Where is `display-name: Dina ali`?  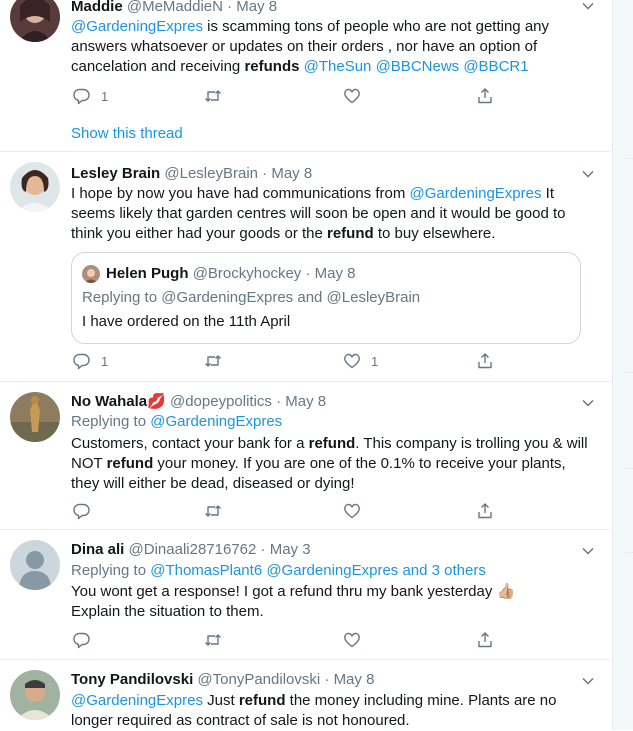
display-name: Dina ali is located at coordinates (97, 549).